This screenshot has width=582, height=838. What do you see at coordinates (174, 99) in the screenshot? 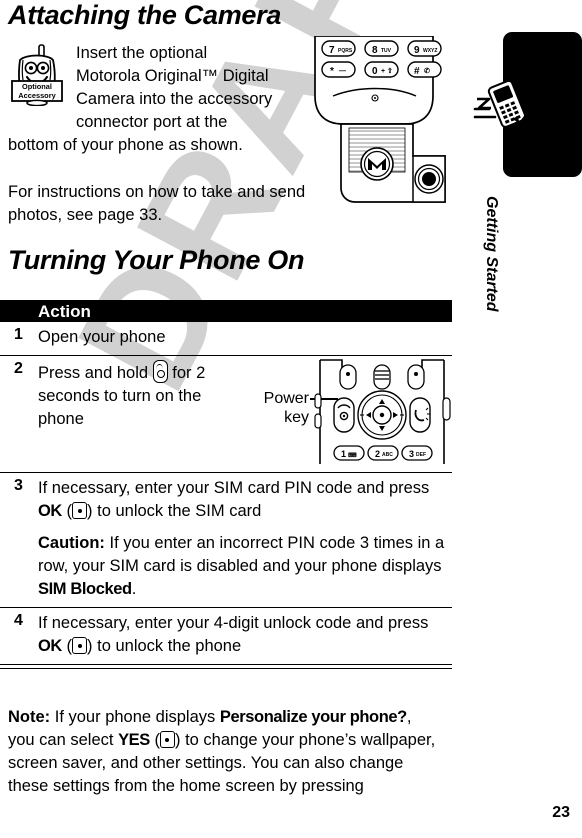
I see `paragraph-line: Camera into the accessory` at bounding box center [174, 99].